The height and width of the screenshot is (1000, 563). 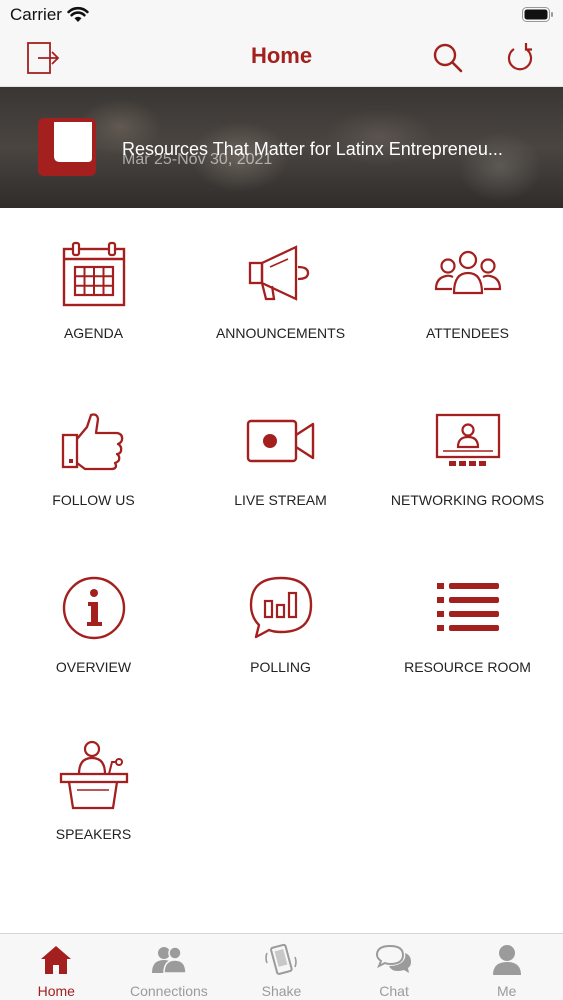 What do you see at coordinates (280, 500) in the screenshot?
I see `tile-label: LIVE STREAM` at bounding box center [280, 500].